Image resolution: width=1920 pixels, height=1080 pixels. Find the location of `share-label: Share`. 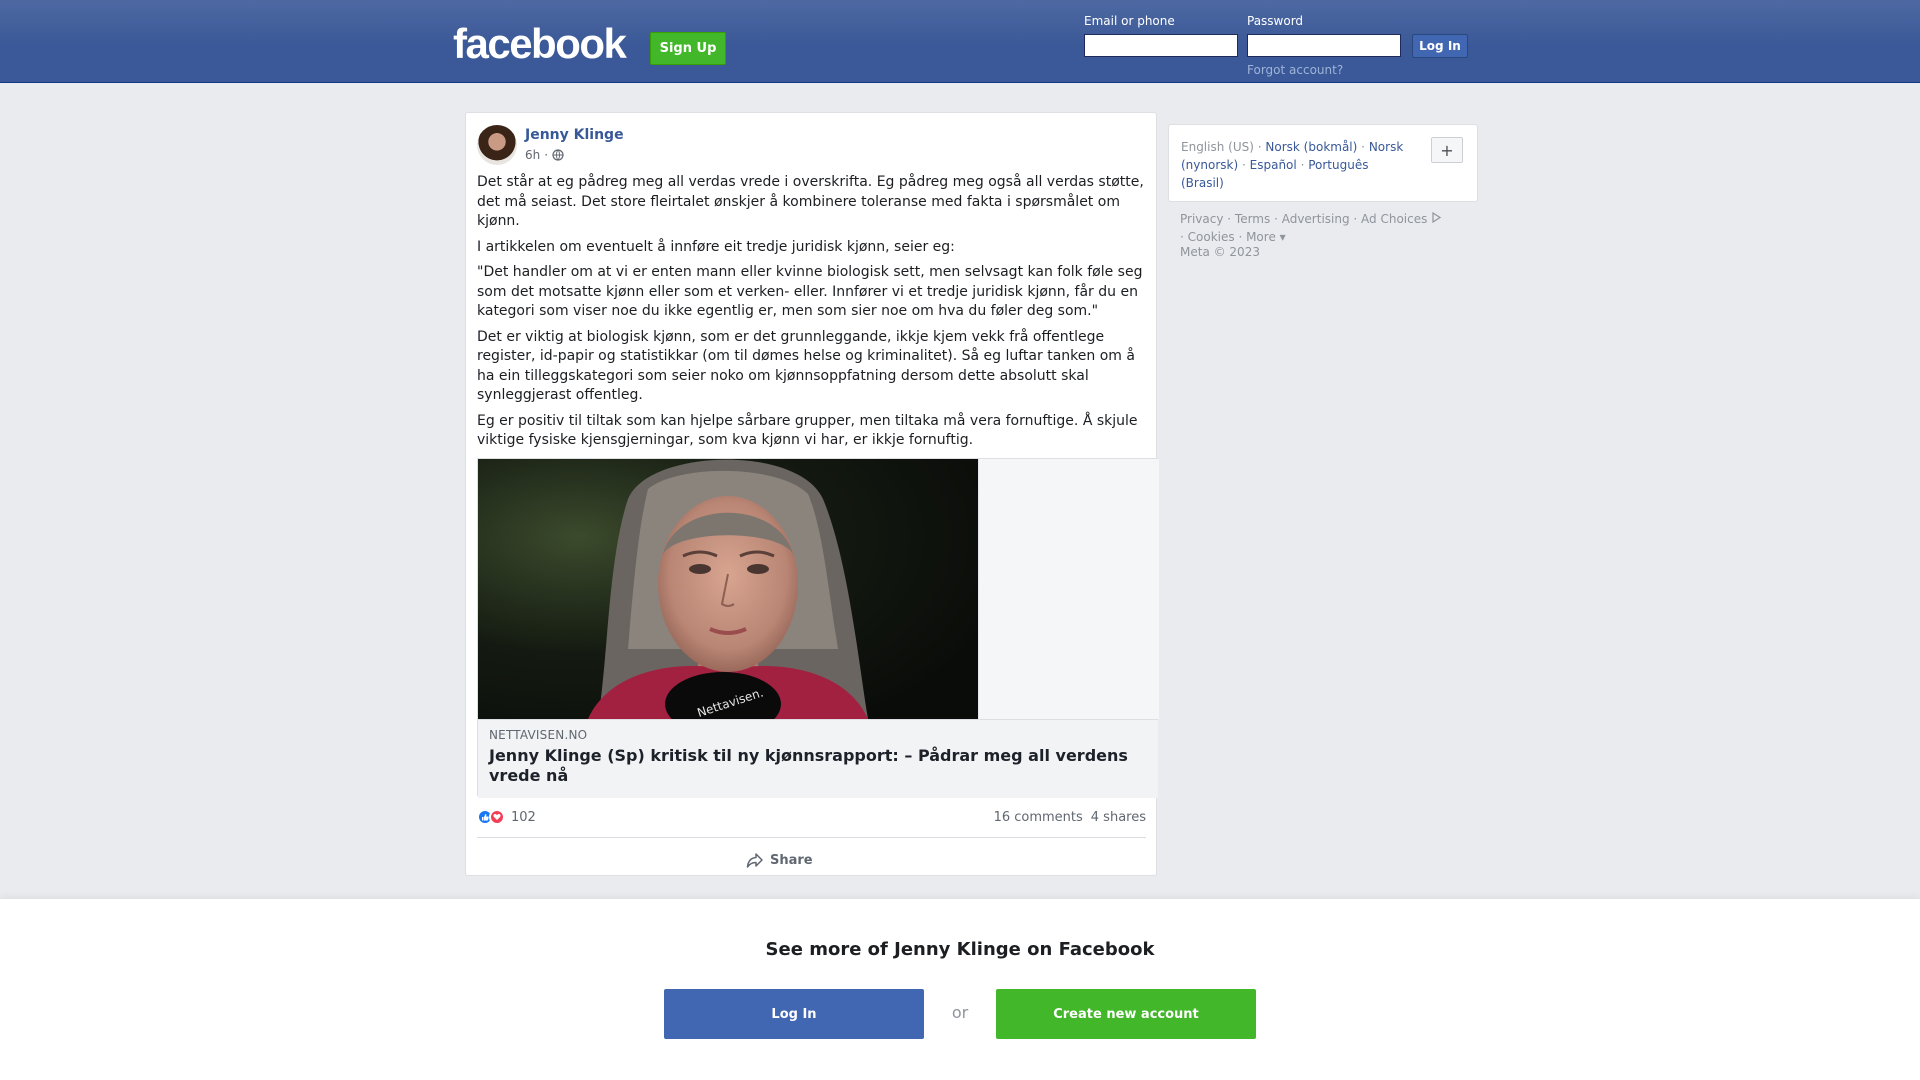

share-label: Share is located at coordinates (791, 860).